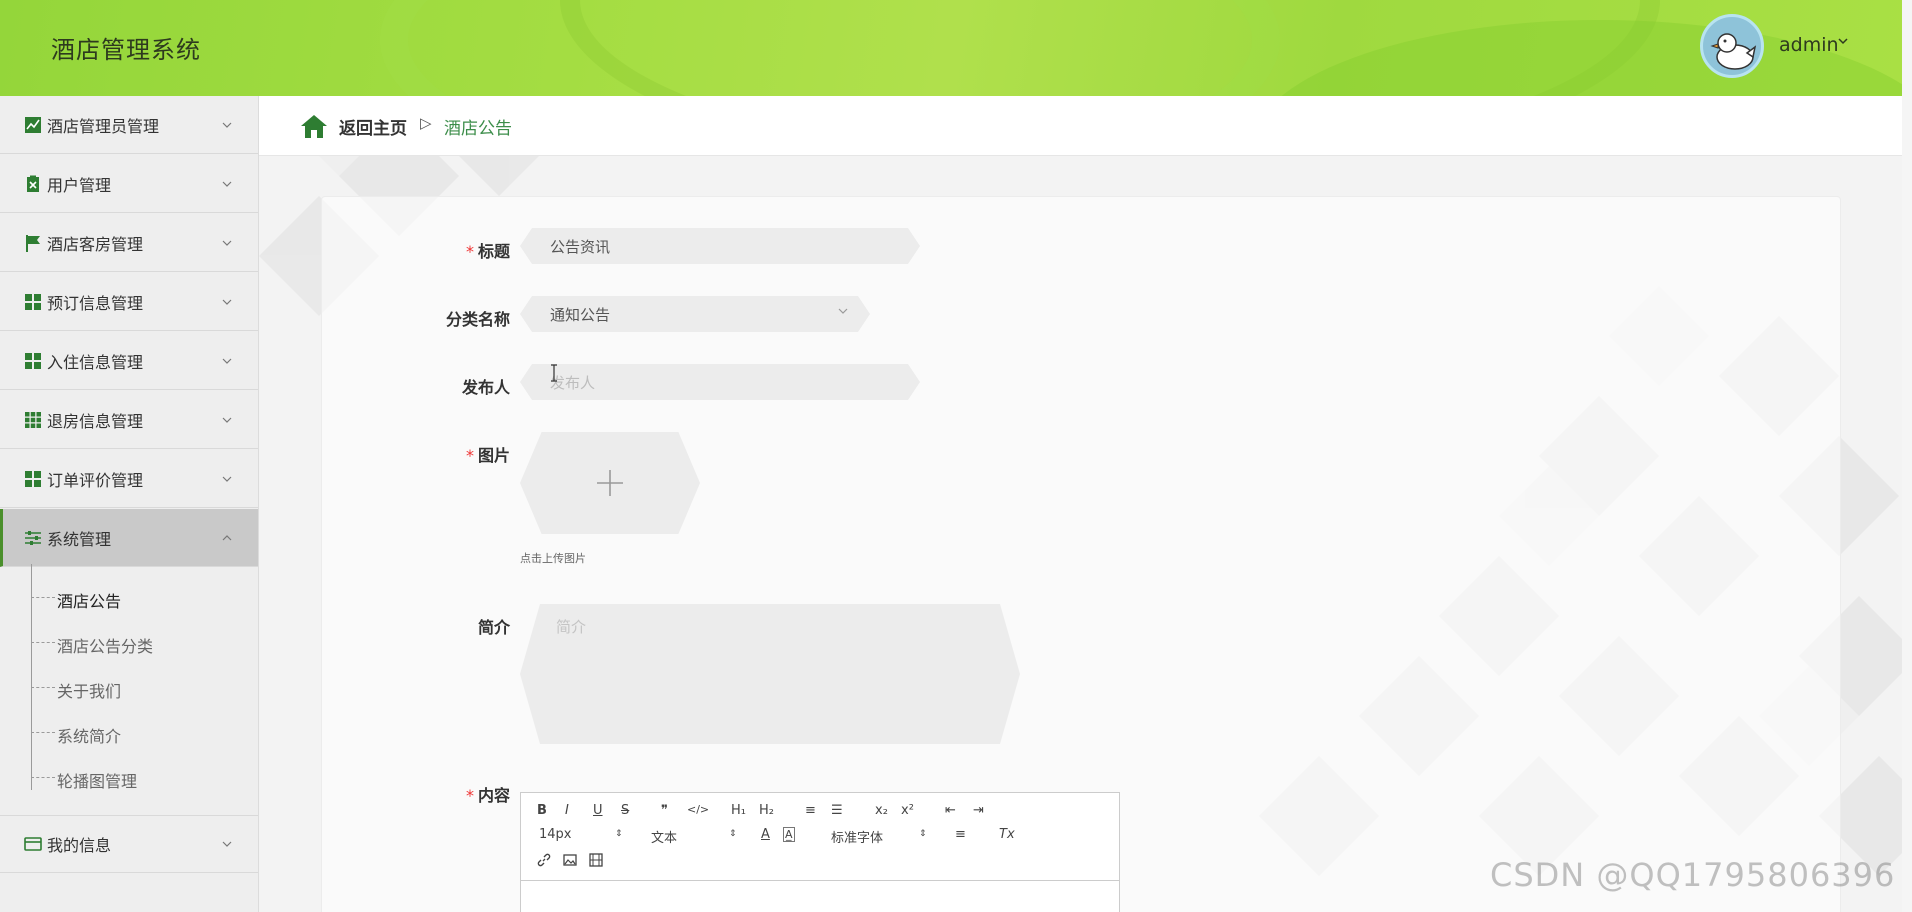 This screenshot has width=1912, height=912. What do you see at coordinates (33, 537) in the screenshot?
I see `sliders-icon` at bounding box center [33, 537].